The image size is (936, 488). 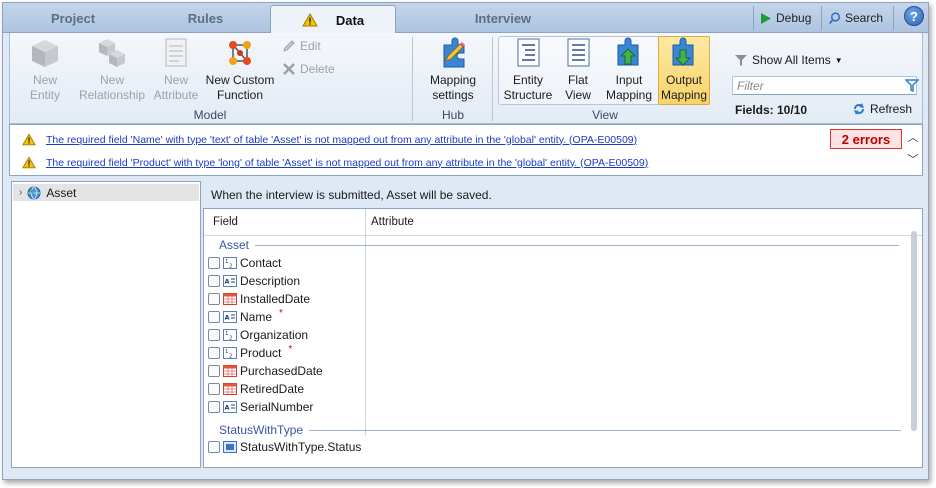 What do you see at coordinates (244, 262) in the screenshot?
I see `field-row: 1 2 Contact` at bounding box center [244, 262].